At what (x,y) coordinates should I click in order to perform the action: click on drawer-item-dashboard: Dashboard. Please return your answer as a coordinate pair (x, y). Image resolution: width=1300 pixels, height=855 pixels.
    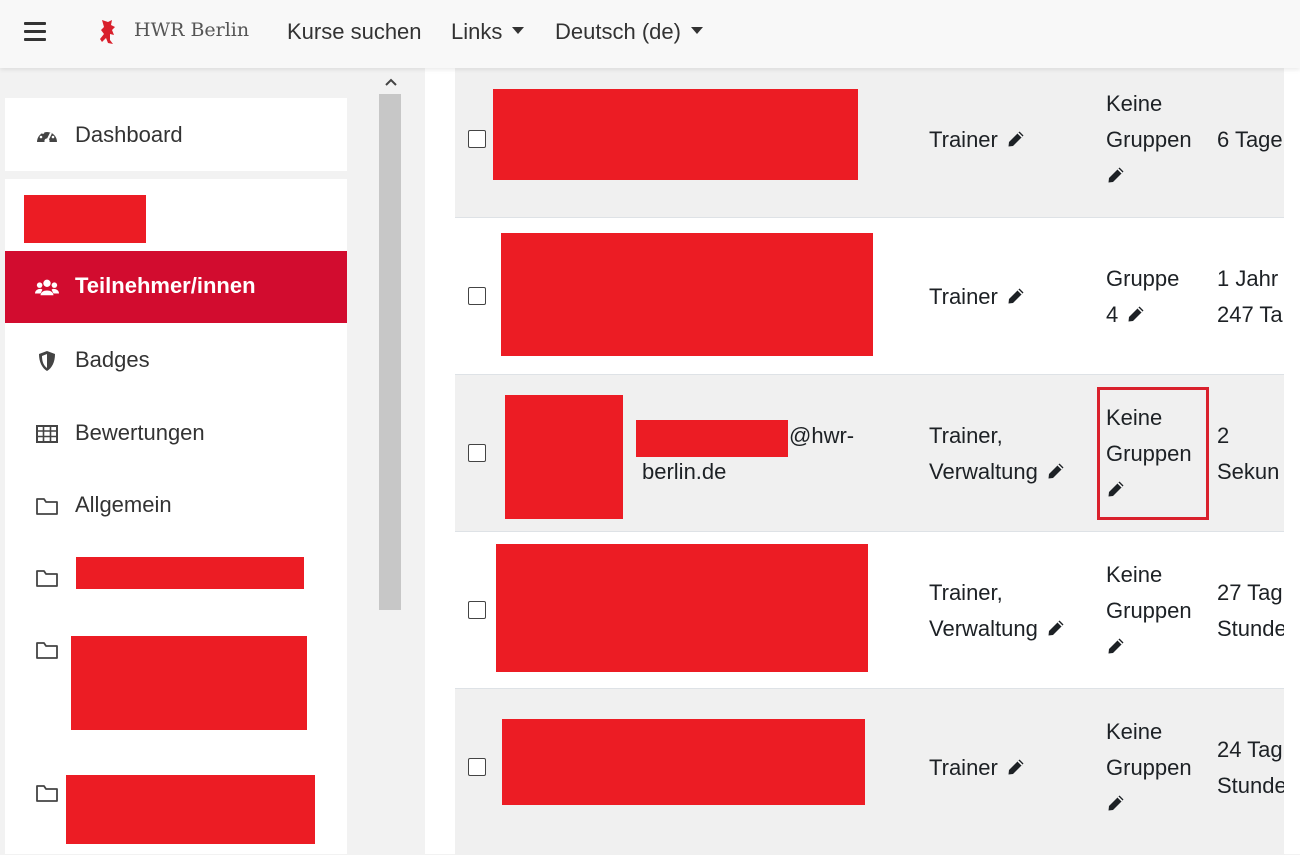
    Looking at the image, I should click on (176, 136).